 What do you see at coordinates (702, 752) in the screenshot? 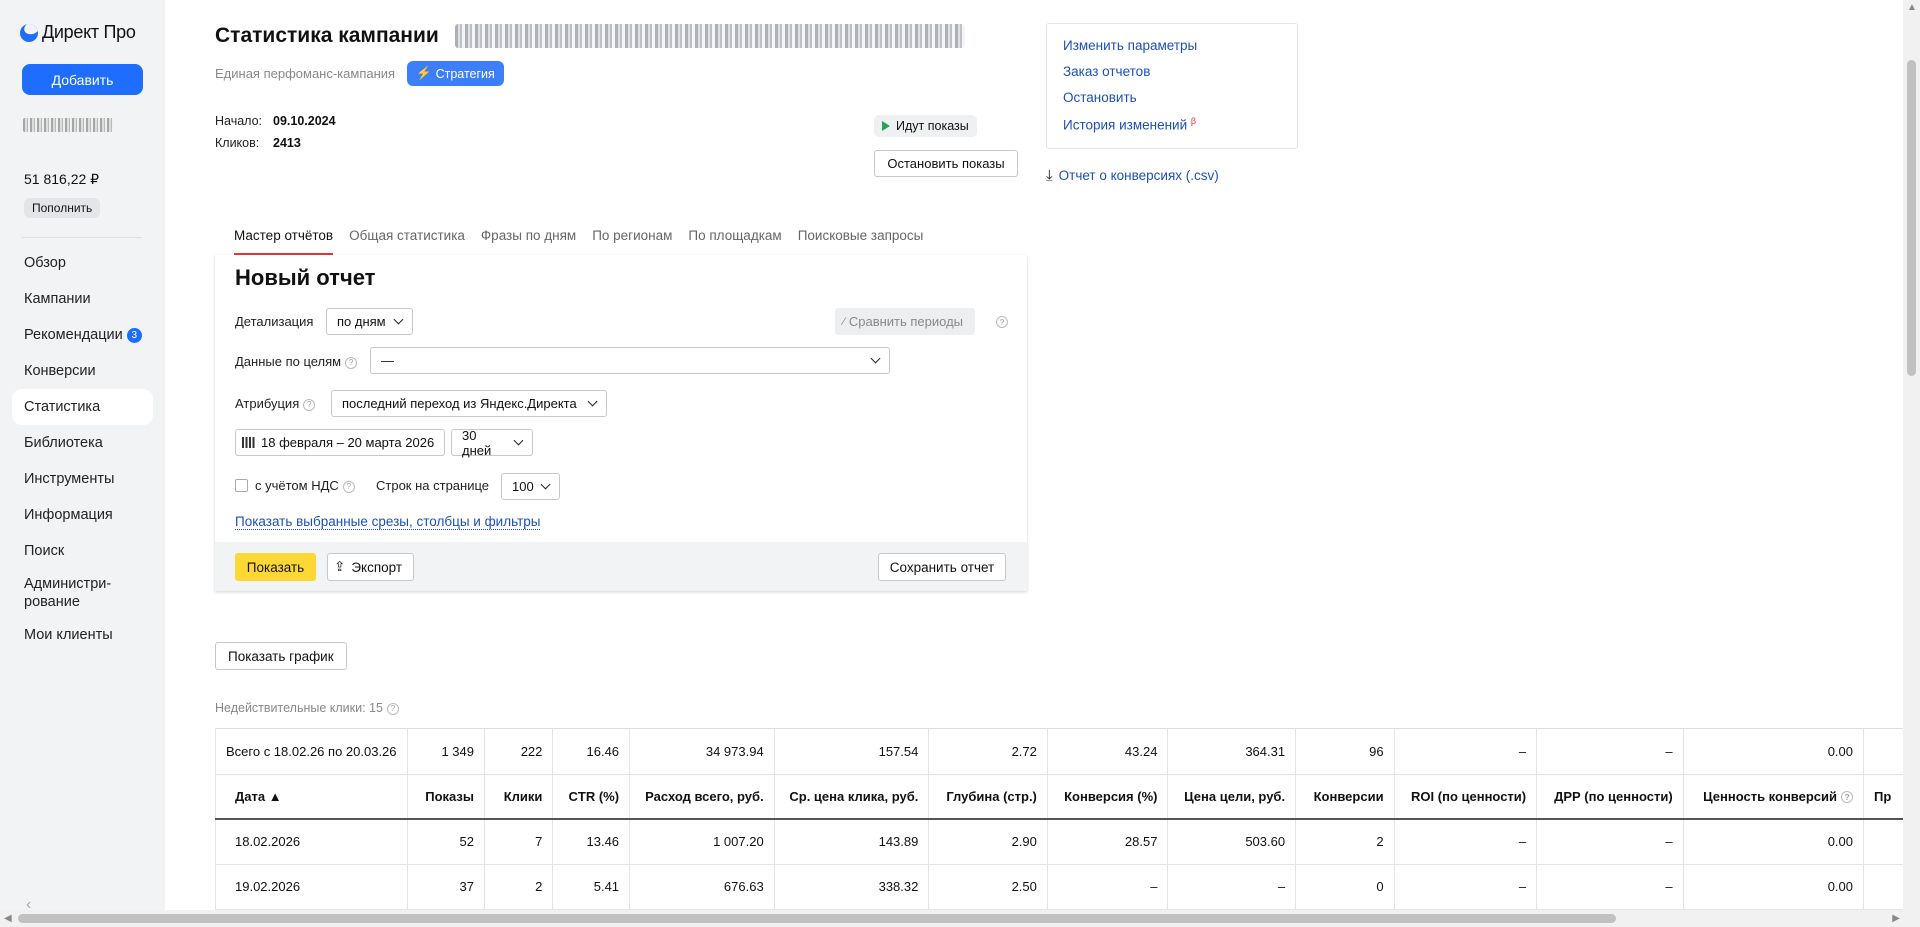
I see `table-cell: 34 973.94` at bounding box center [702, 752].